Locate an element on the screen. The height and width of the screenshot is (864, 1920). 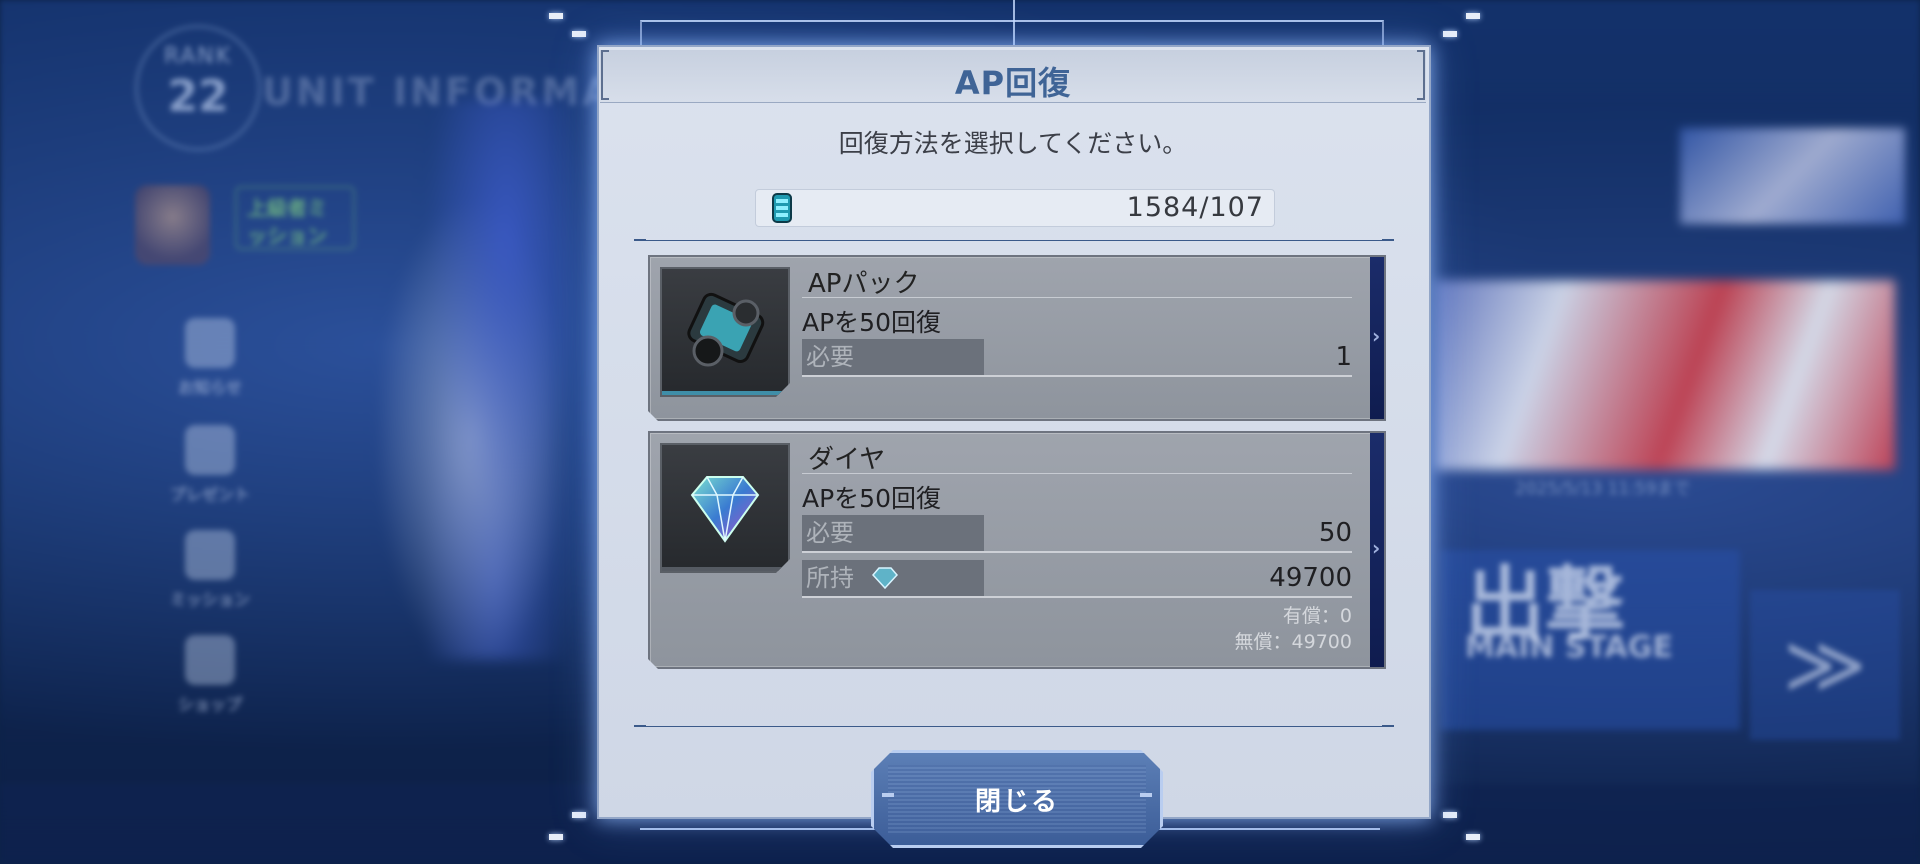
ap-pack-icon is located at coordinates (725, 332).